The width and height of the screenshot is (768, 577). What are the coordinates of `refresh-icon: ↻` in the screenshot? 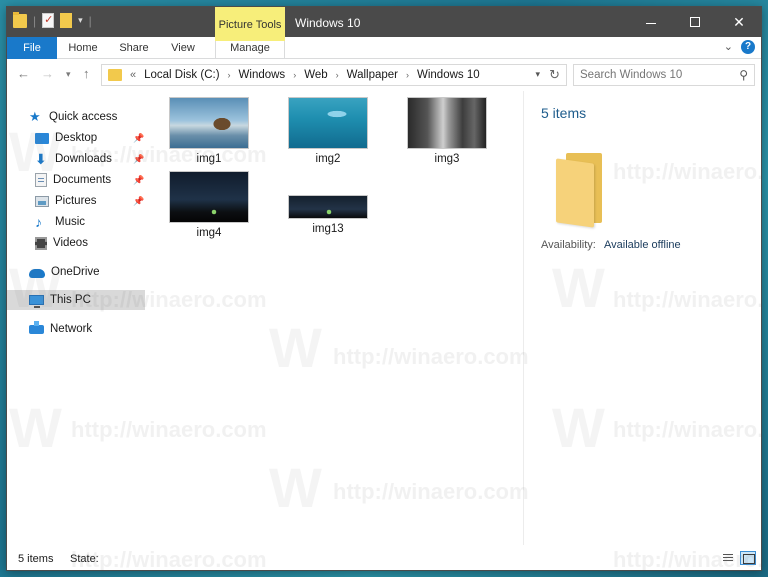 It's located at (554, 75).